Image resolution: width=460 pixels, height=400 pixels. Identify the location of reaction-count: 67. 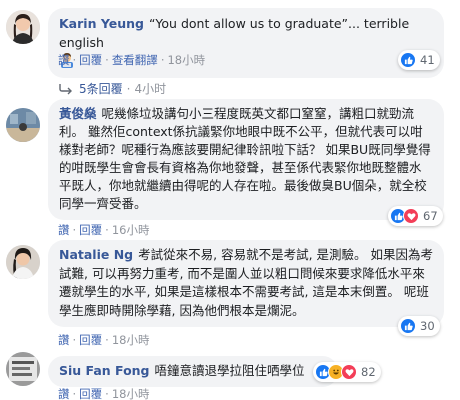
(430, 216).